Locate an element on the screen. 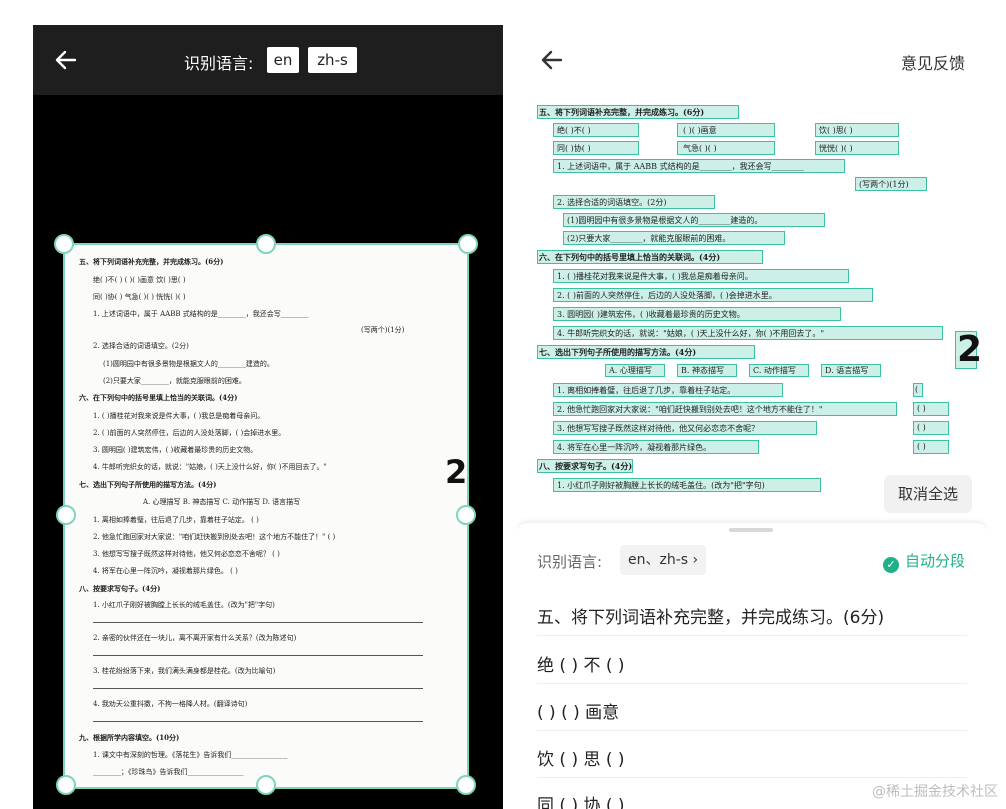 The height and width of the screenshot is (809, 1006). scan-line: B. 神态描写 is located at coordinates (702, 370).